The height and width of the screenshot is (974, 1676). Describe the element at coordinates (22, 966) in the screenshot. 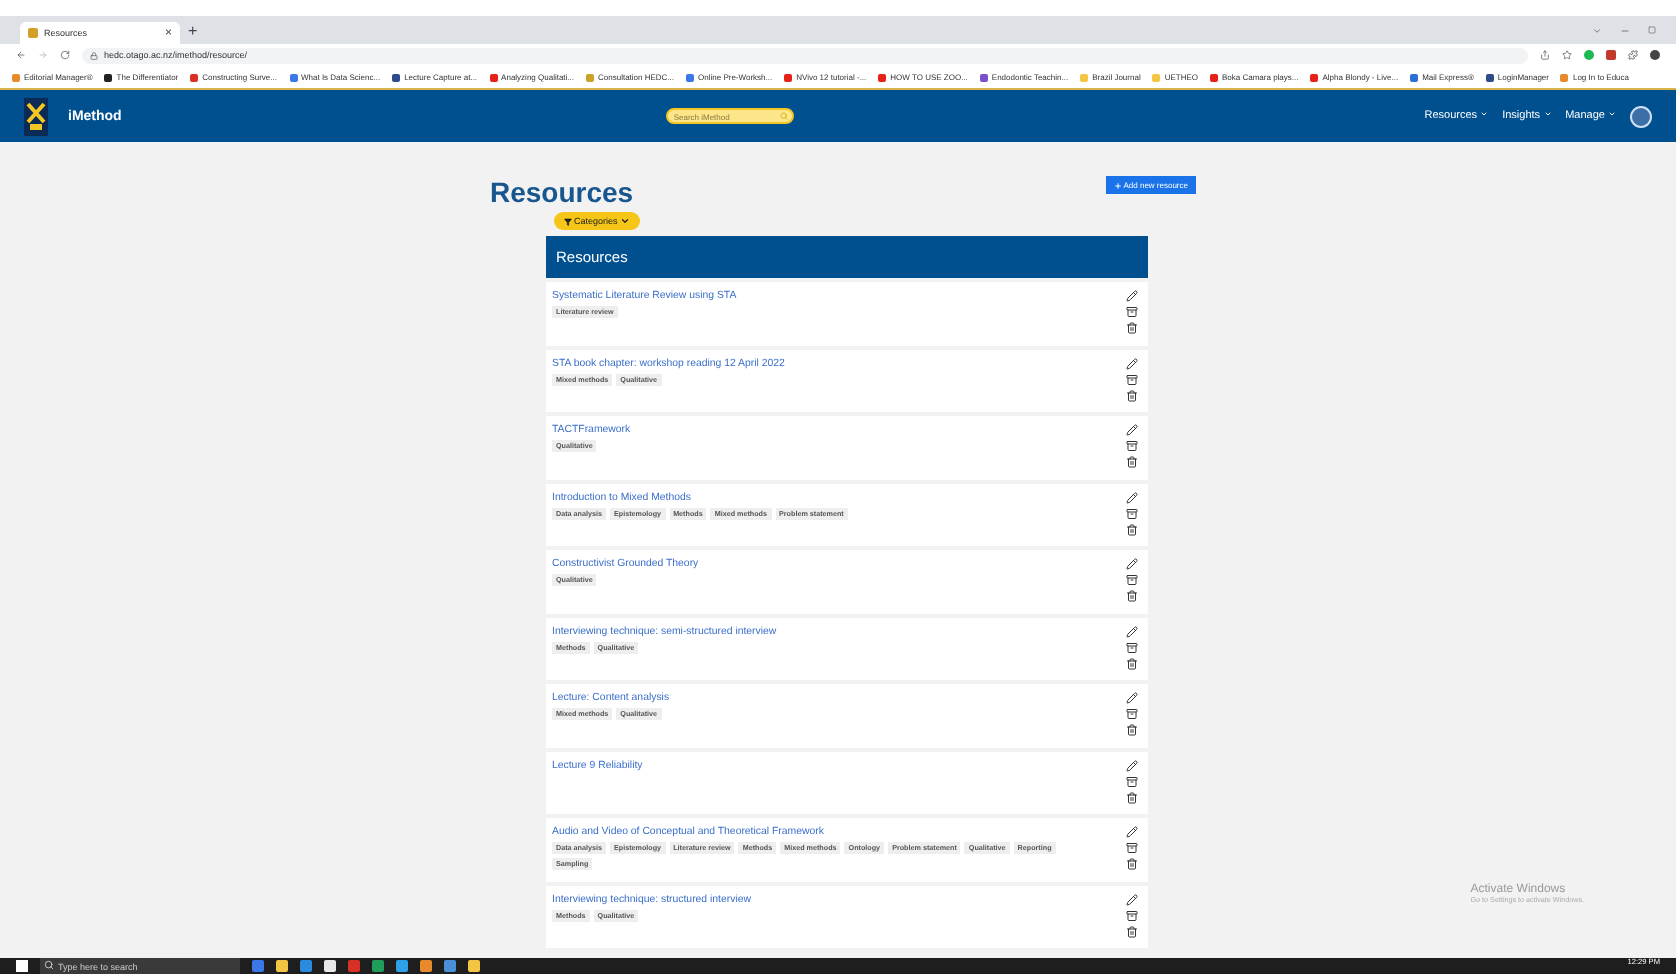

I see `start-icon` at that location.